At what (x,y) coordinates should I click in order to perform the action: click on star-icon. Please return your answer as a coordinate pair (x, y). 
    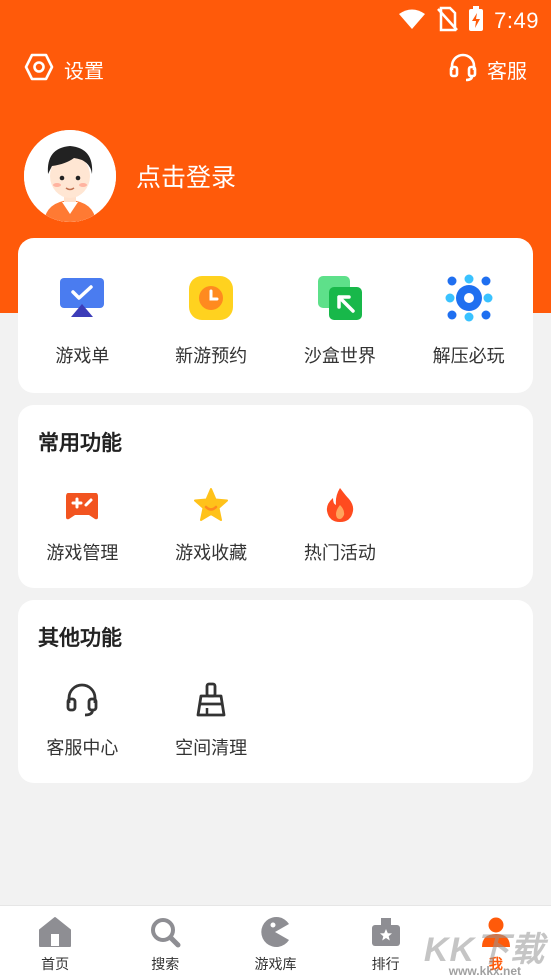
    Looking at the image, I should click on (211, 505).